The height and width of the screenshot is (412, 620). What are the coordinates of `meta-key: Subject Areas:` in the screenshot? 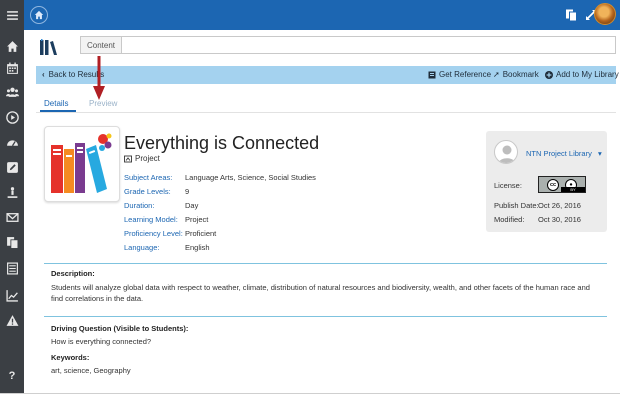 It's located at (148, 177).